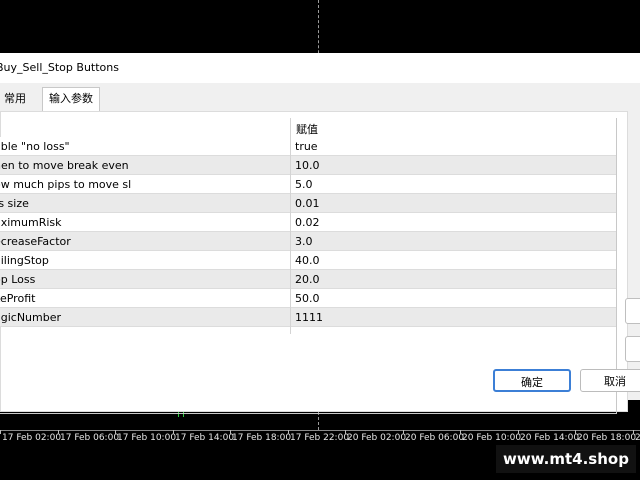  Describe the element at coordinates (66, 184) in the screenshot. I see `parameter-name: ow much pips to move sl` at that location.